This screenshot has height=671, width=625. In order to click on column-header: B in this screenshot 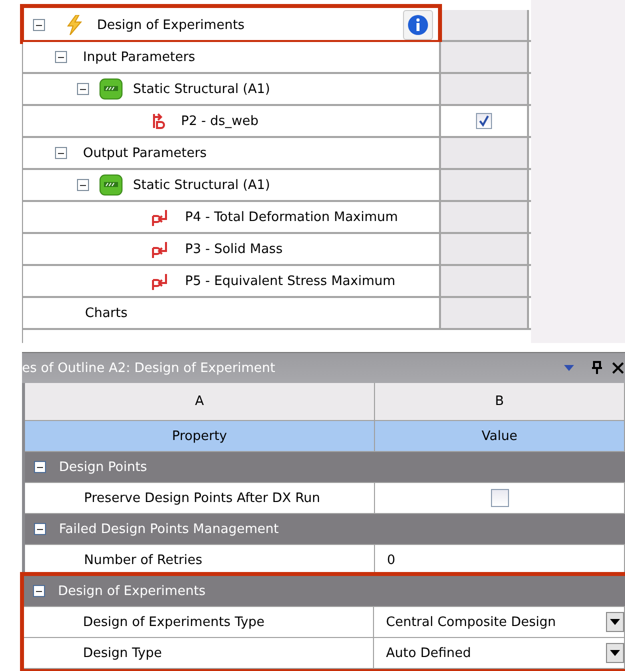, I will do `click(500, 401)`.